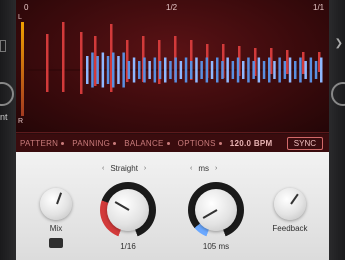 The image size is (345, 260). I want to click on lock-icon, so click(56, 243).